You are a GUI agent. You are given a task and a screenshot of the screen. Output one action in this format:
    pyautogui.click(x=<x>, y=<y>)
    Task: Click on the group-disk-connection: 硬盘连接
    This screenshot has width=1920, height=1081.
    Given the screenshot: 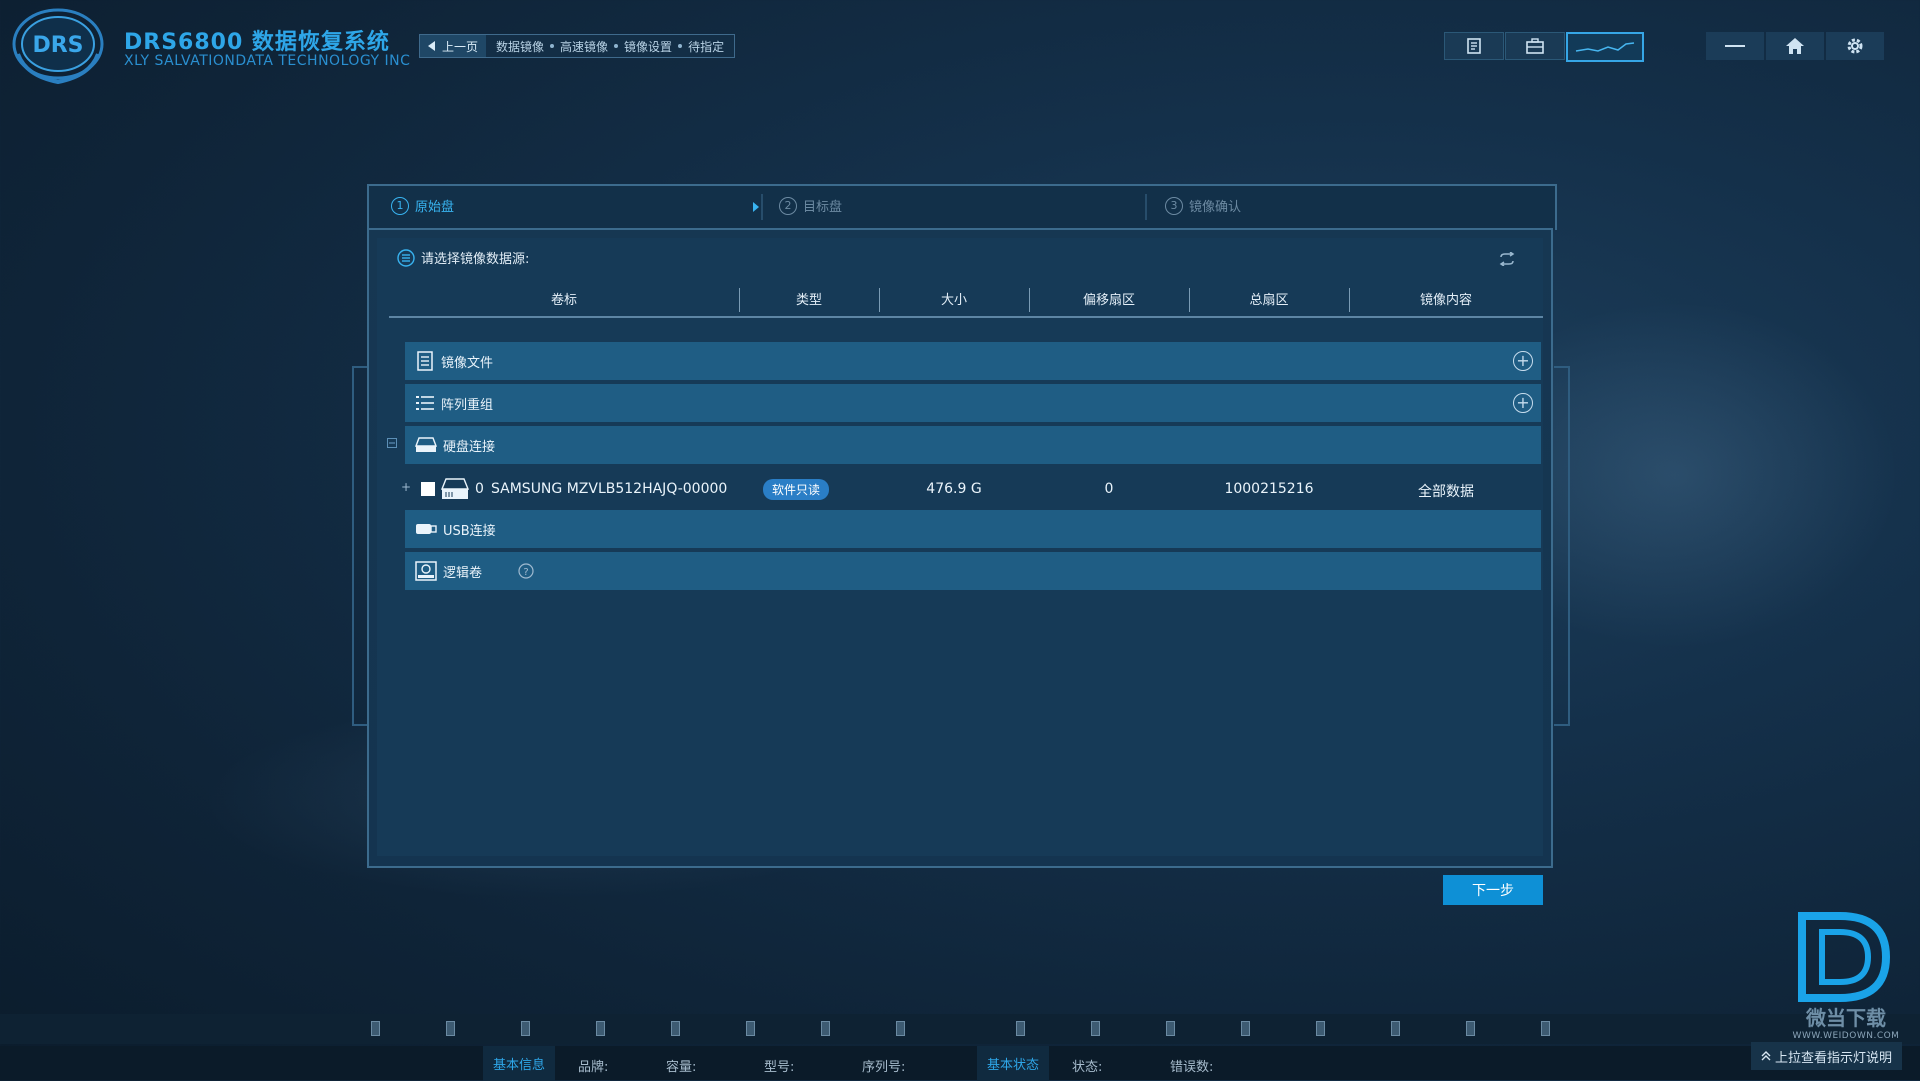 What is the action you would take?
    pyautogui.click(x=973, y=445)
    